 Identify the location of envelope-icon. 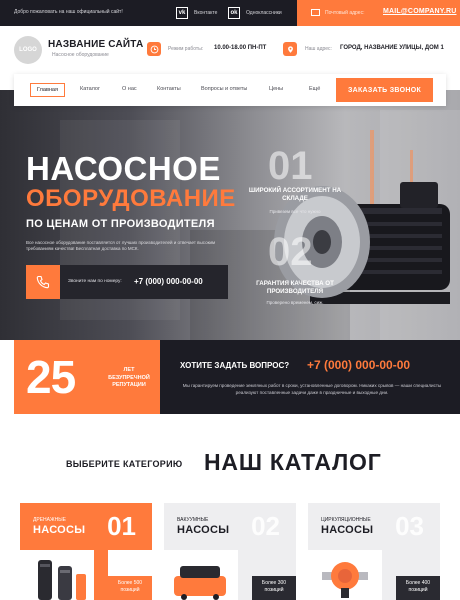
(315, 12).